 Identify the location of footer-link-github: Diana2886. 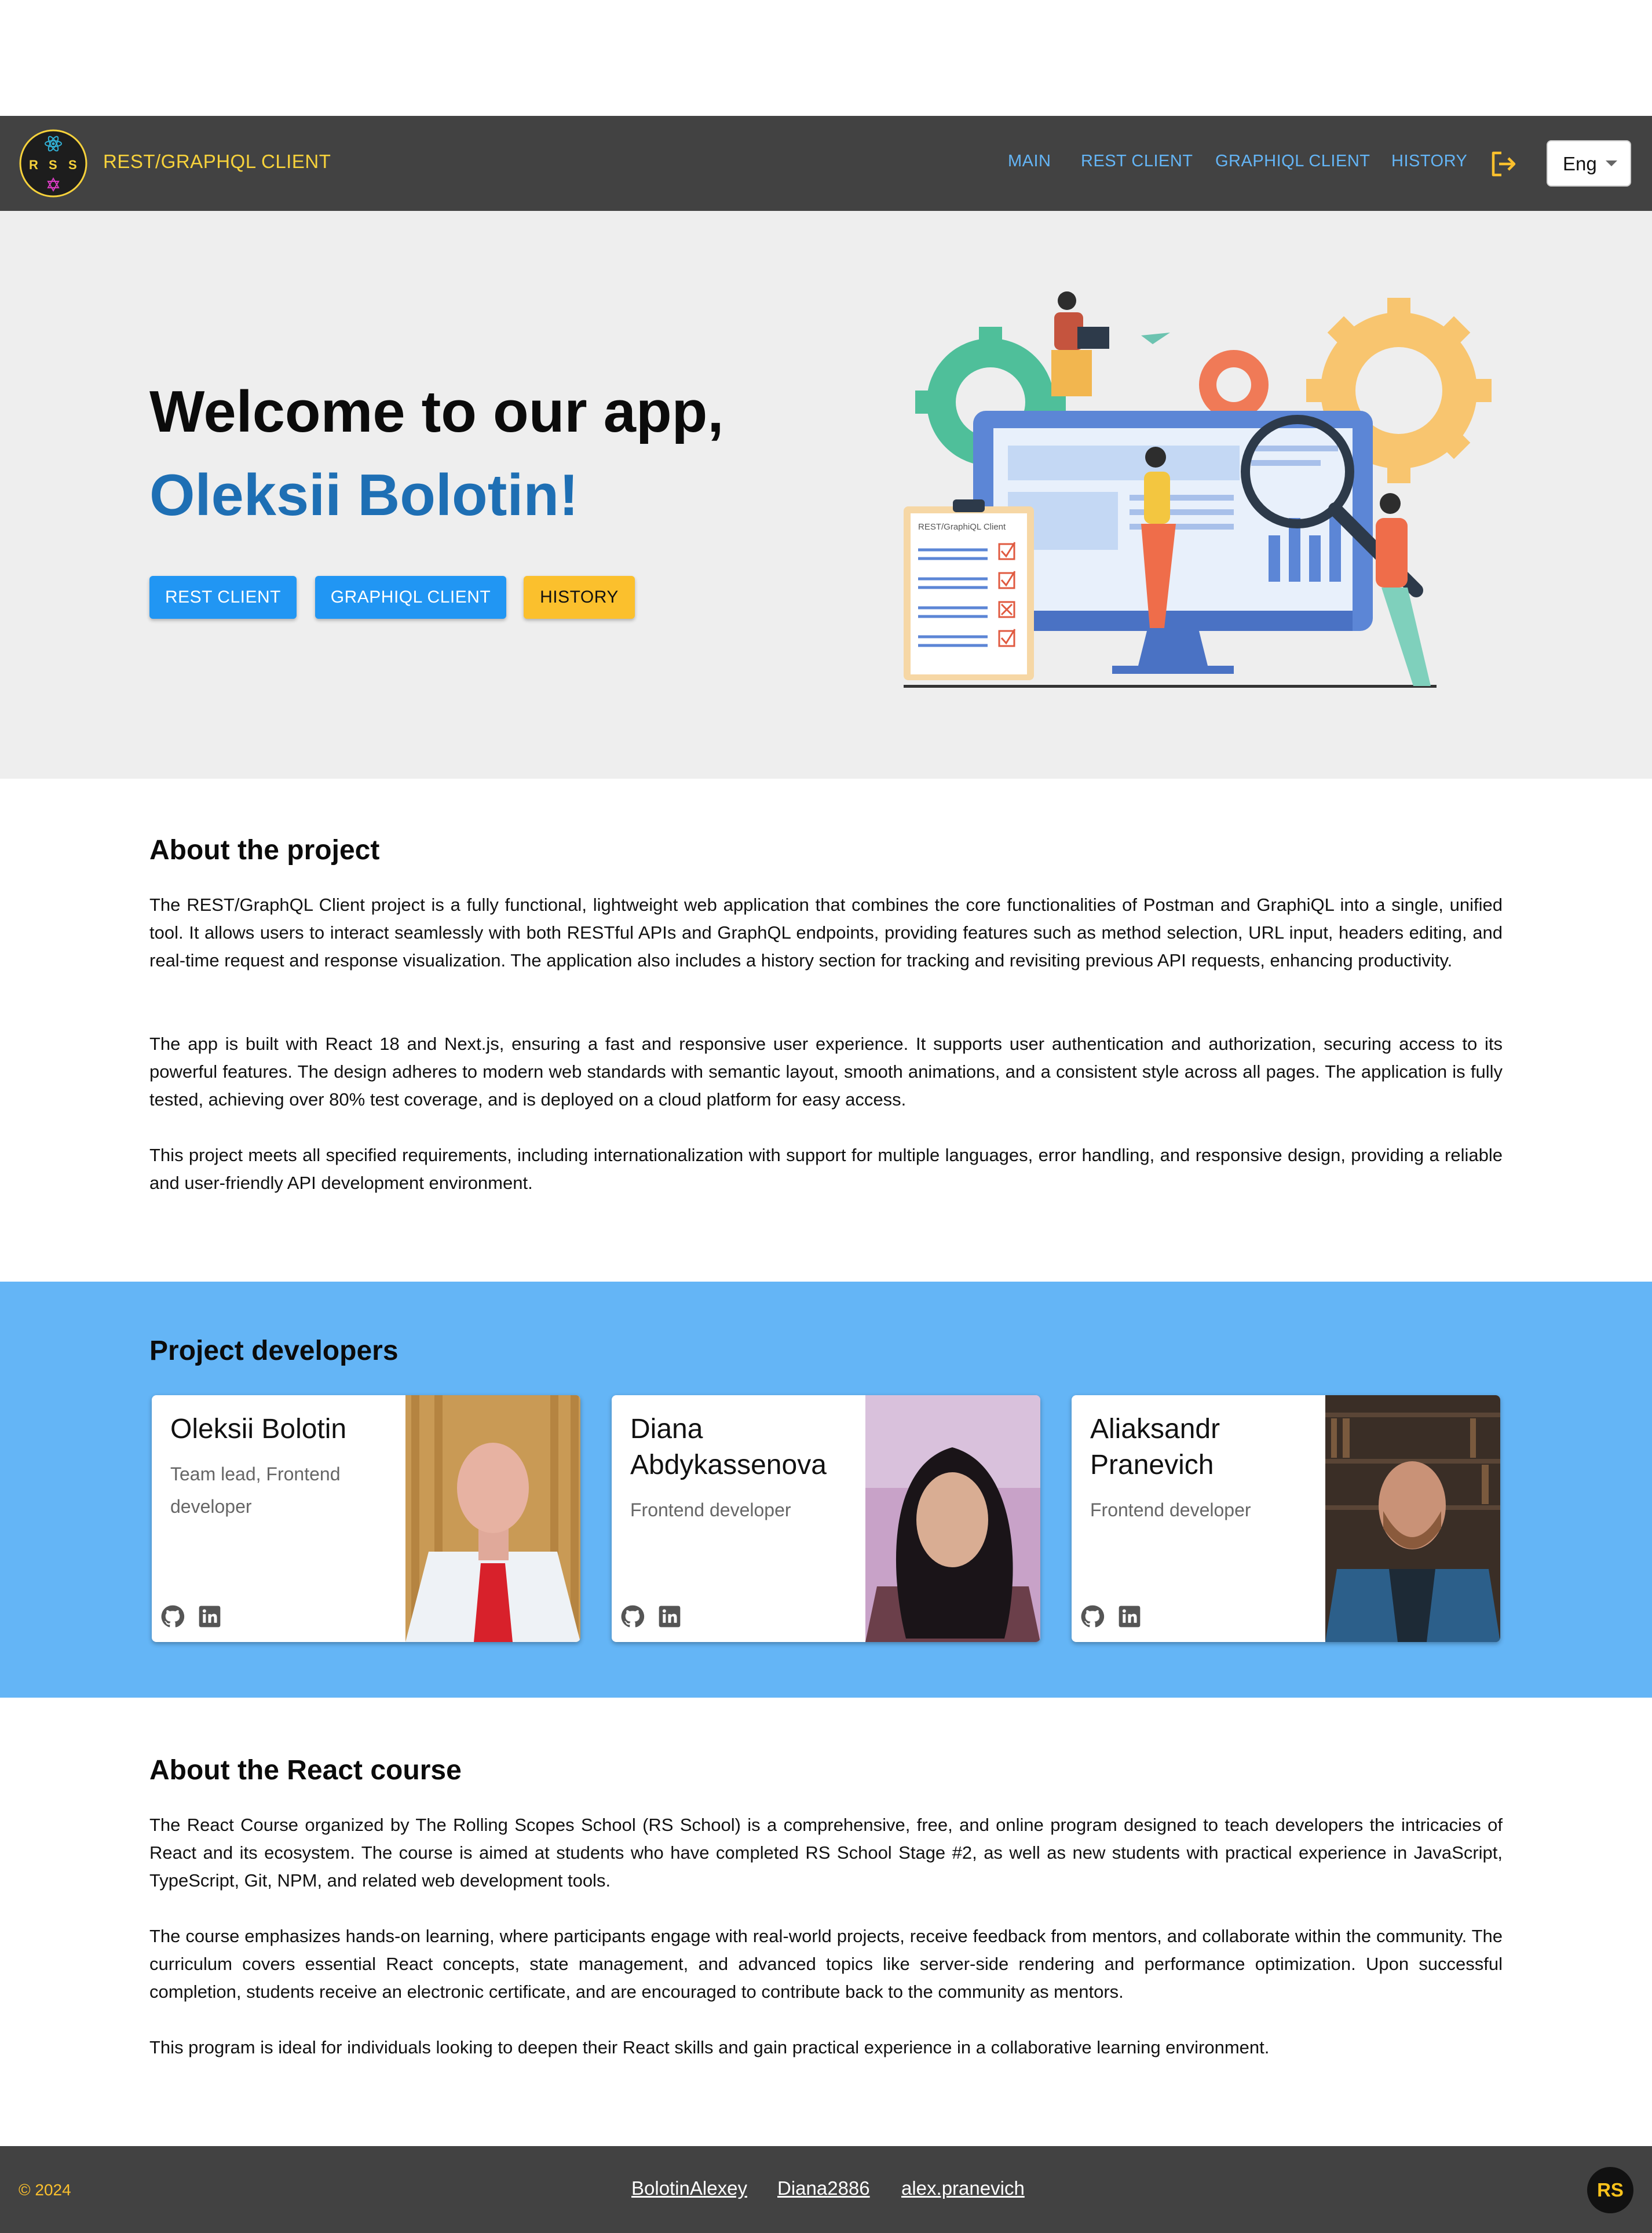
(823, 2188).